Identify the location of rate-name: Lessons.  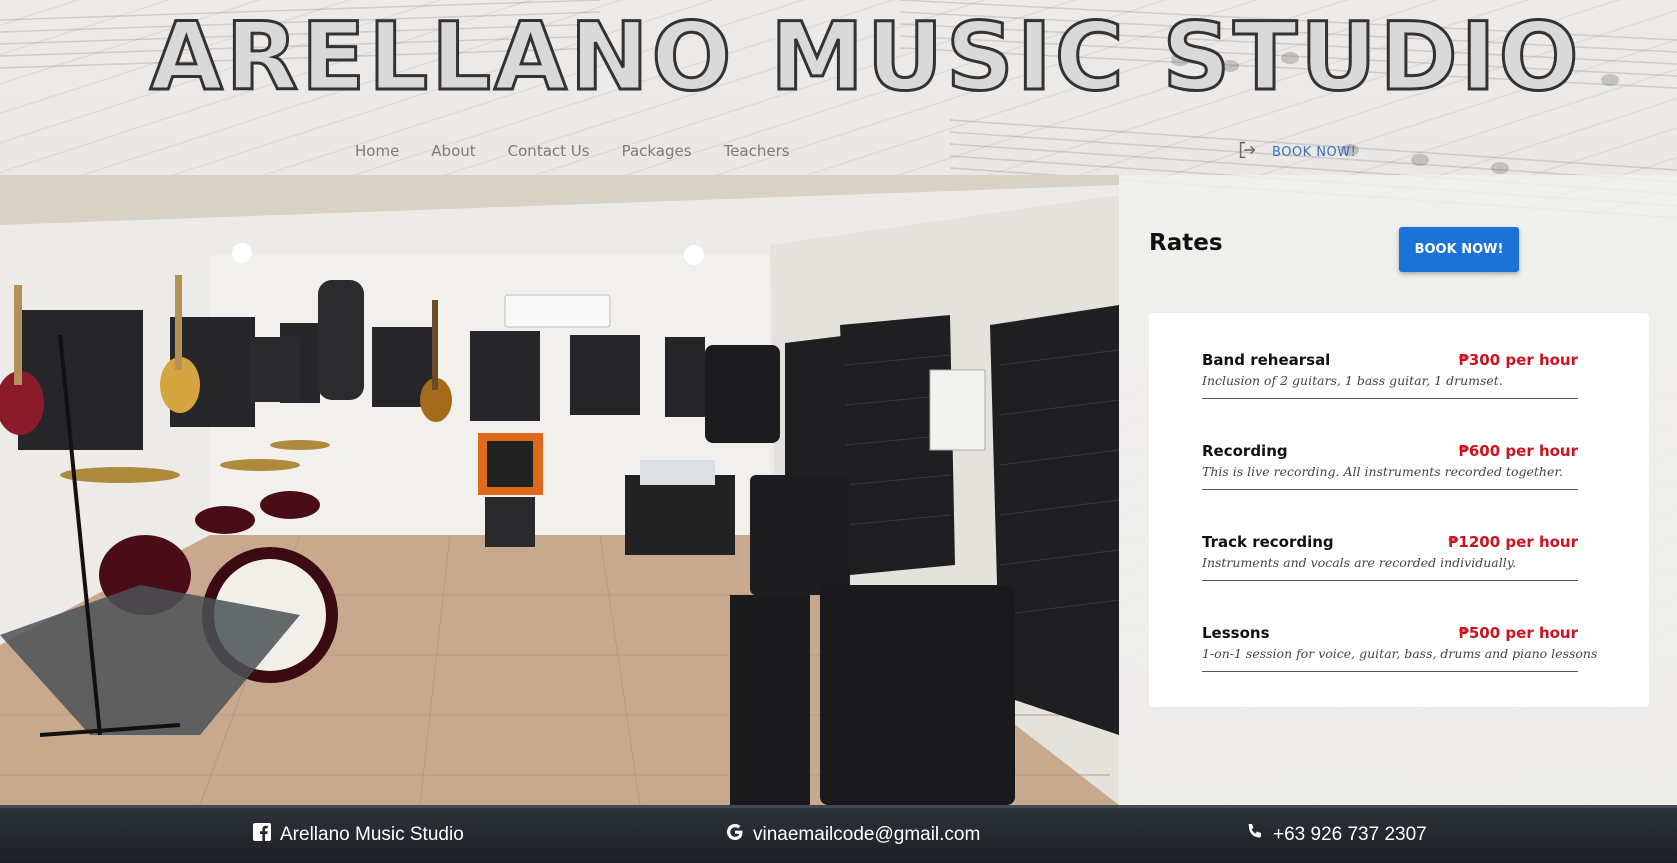
(1236, 633).